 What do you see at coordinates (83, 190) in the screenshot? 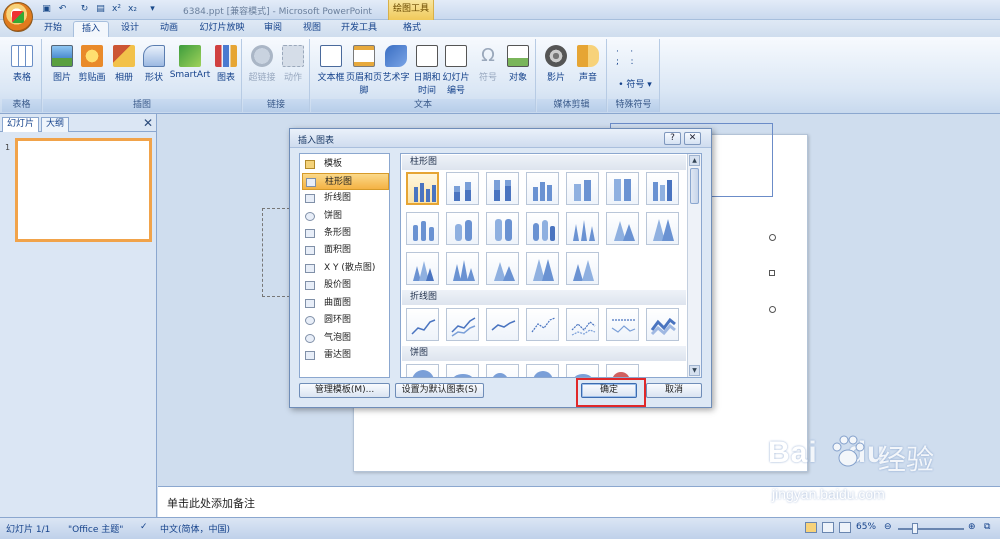
I see `slide-thumbnail` at bounding box center [83, 190].